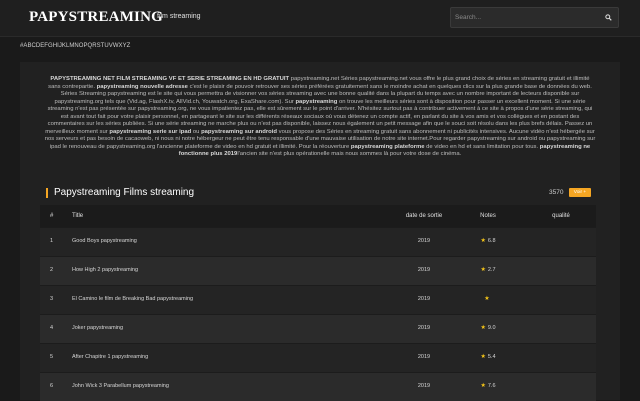 The image size is (640, 401). I want to click on rating-value: 9.0, so click(491, 328).